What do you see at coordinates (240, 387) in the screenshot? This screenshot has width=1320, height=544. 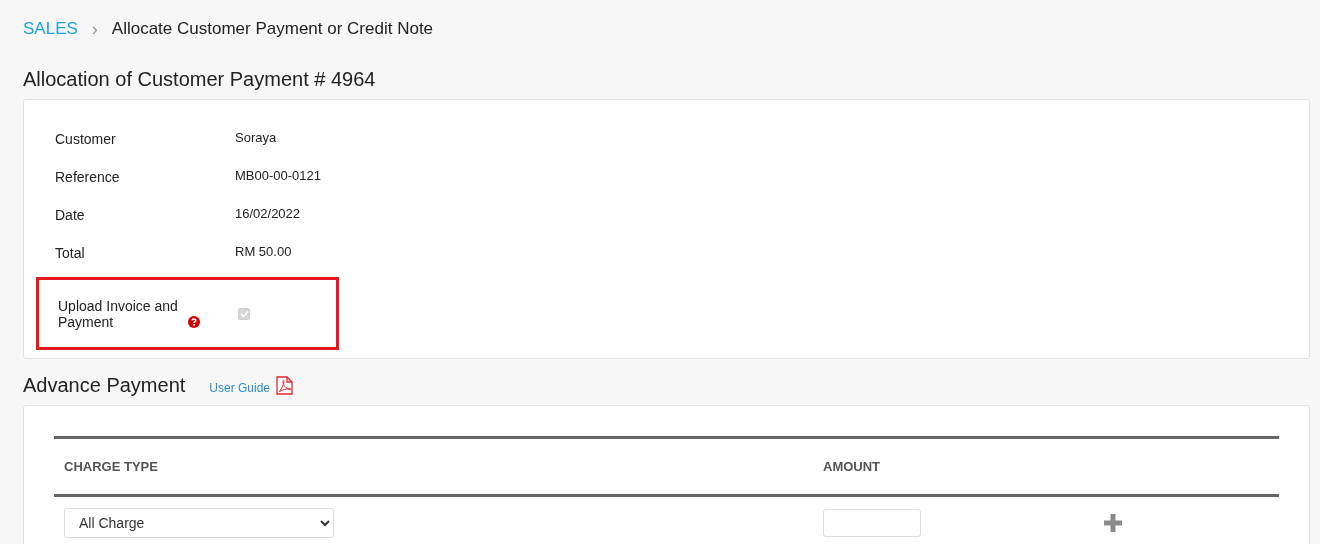 I see `user-guide-link: User Guide` at bounding box center [240, 387].